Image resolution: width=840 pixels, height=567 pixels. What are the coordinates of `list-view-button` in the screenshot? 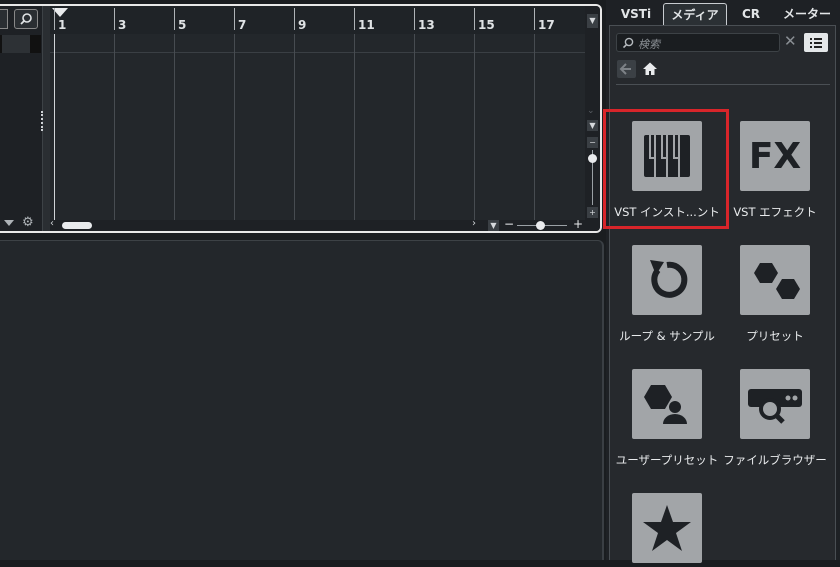 It's located at (816, 42).